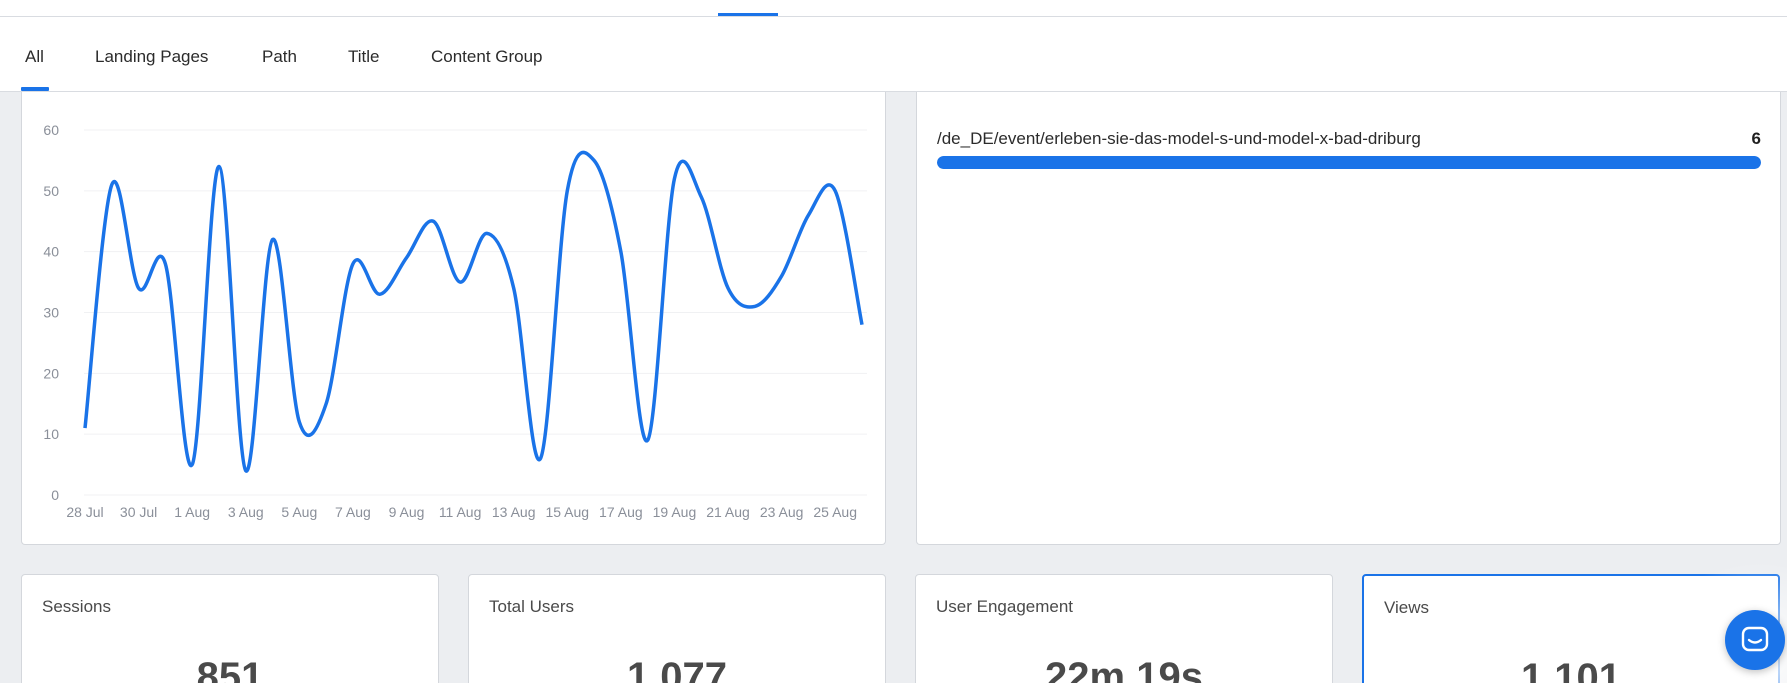 This screenshot has height=683, width=1787. I want to click on y-tick-label: 50, so click(51, 191).